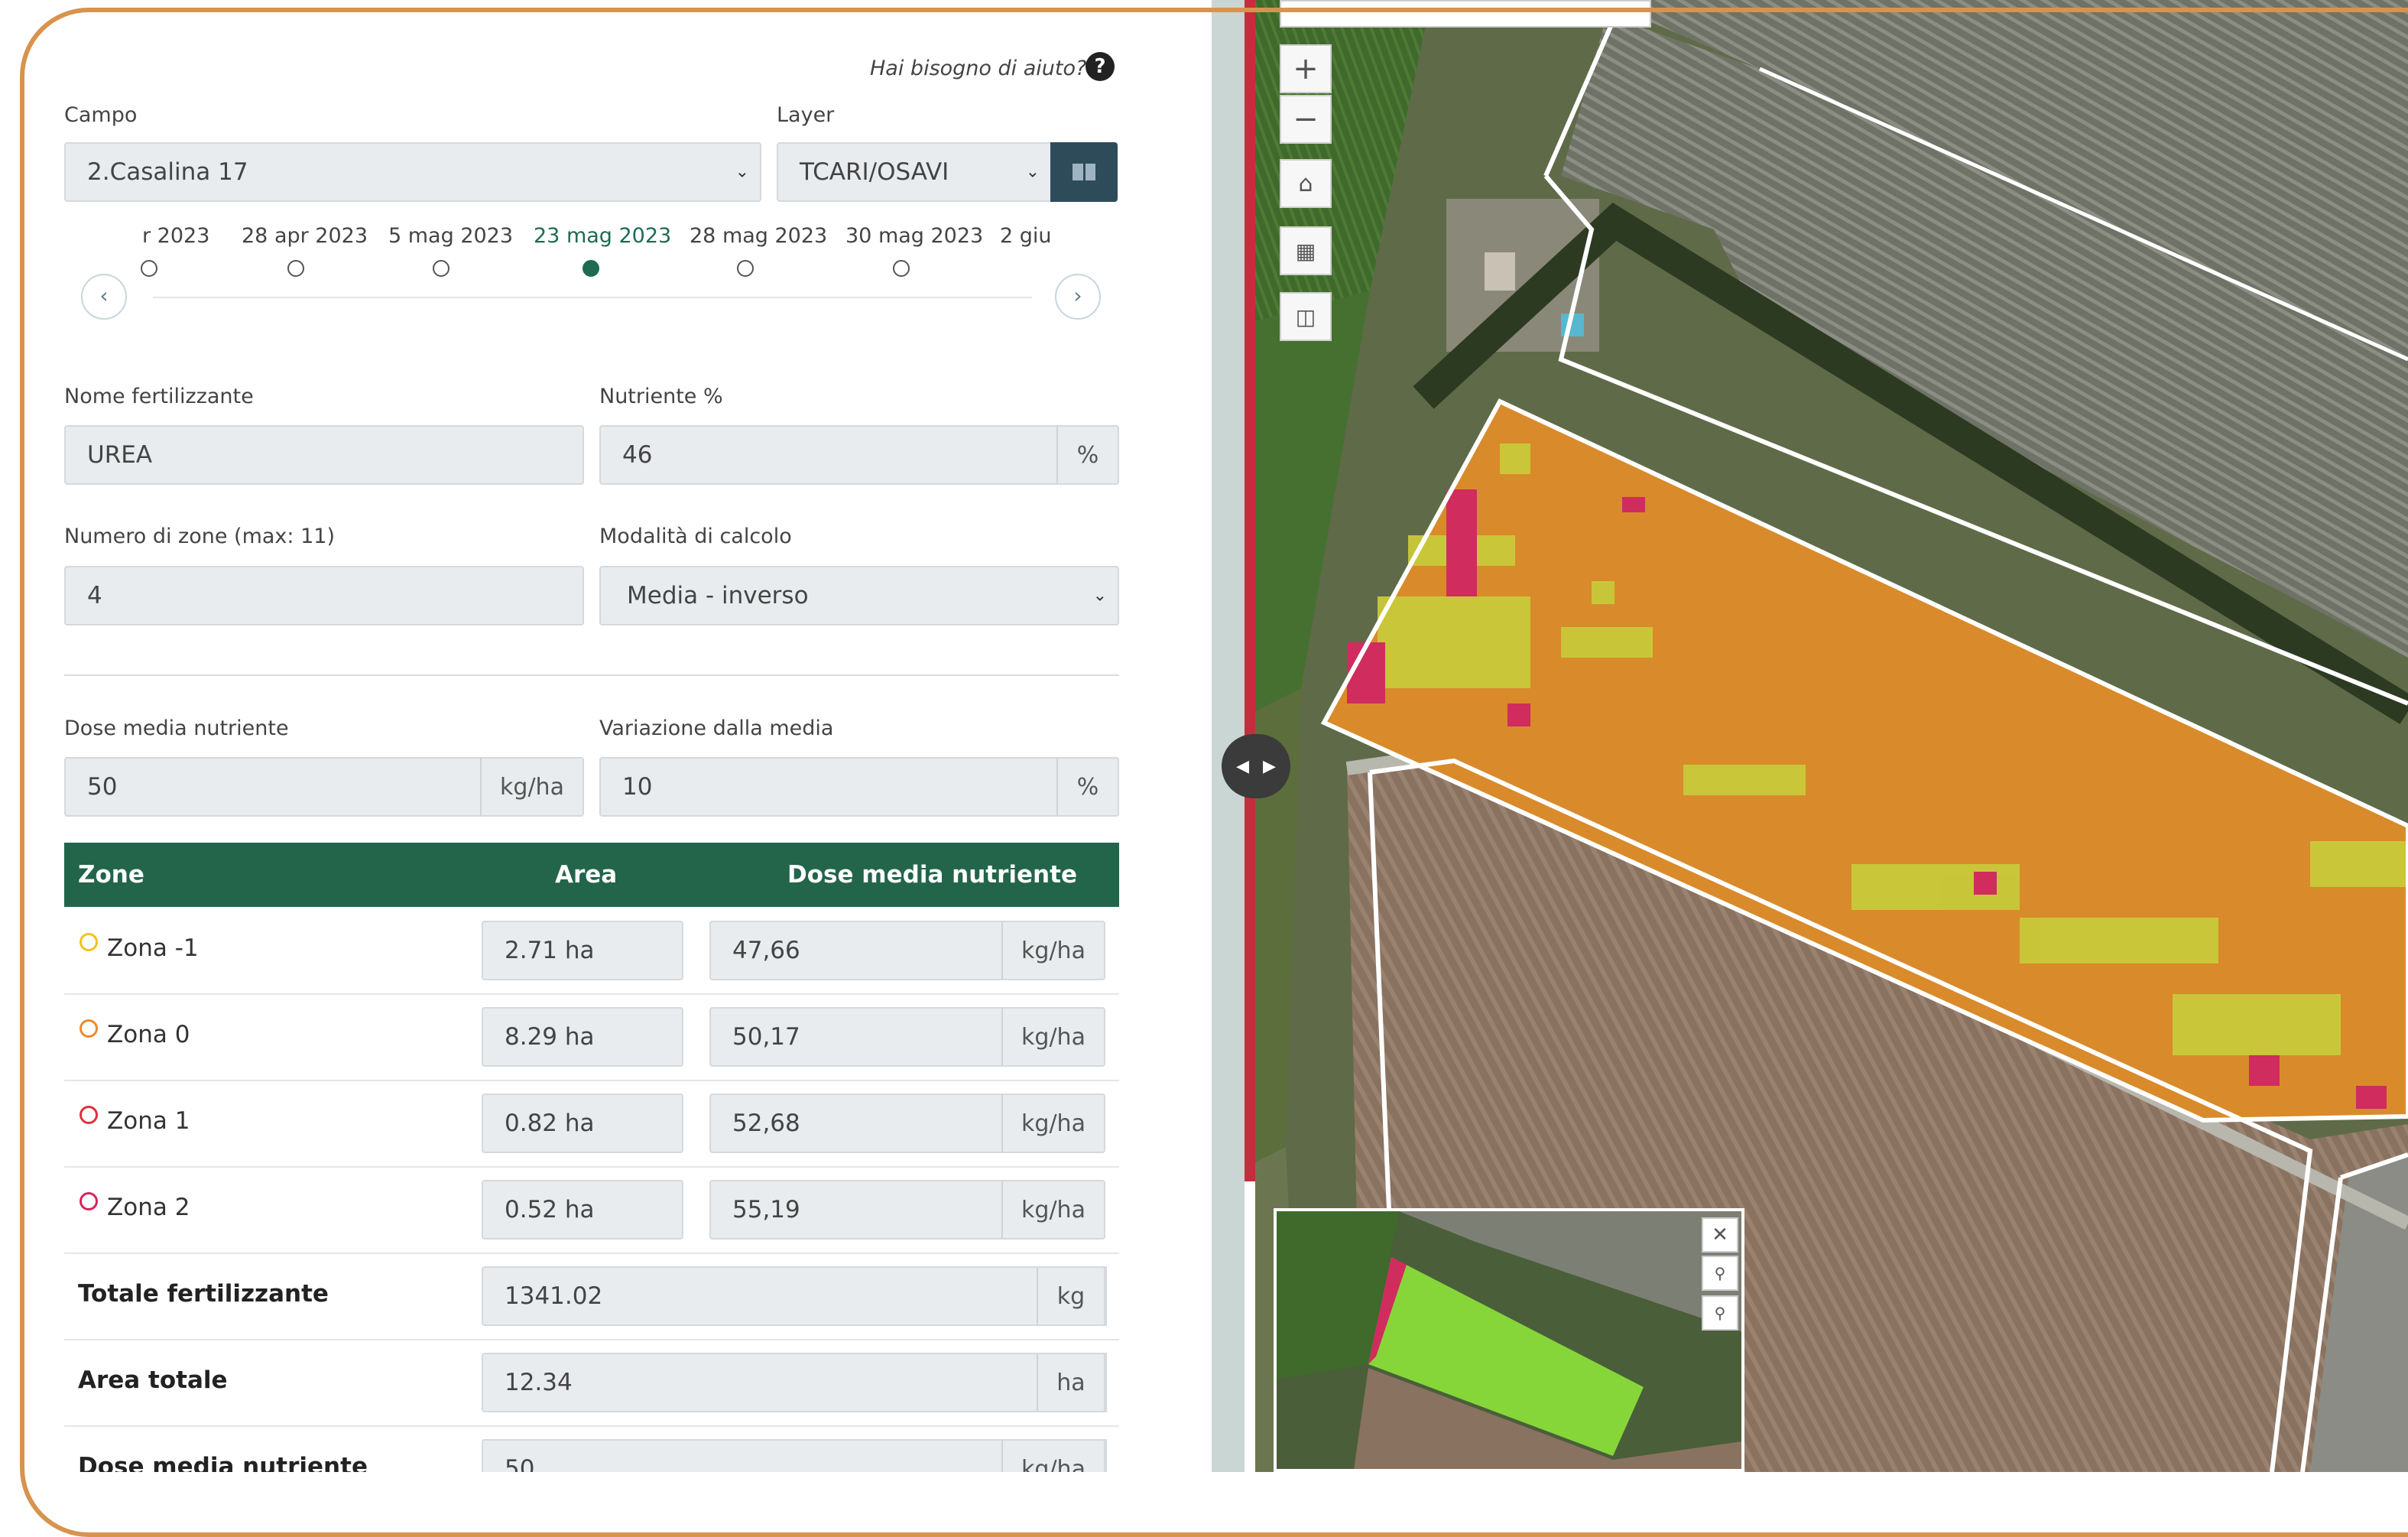  I want to click on map-search-input, so click(1466, 14).